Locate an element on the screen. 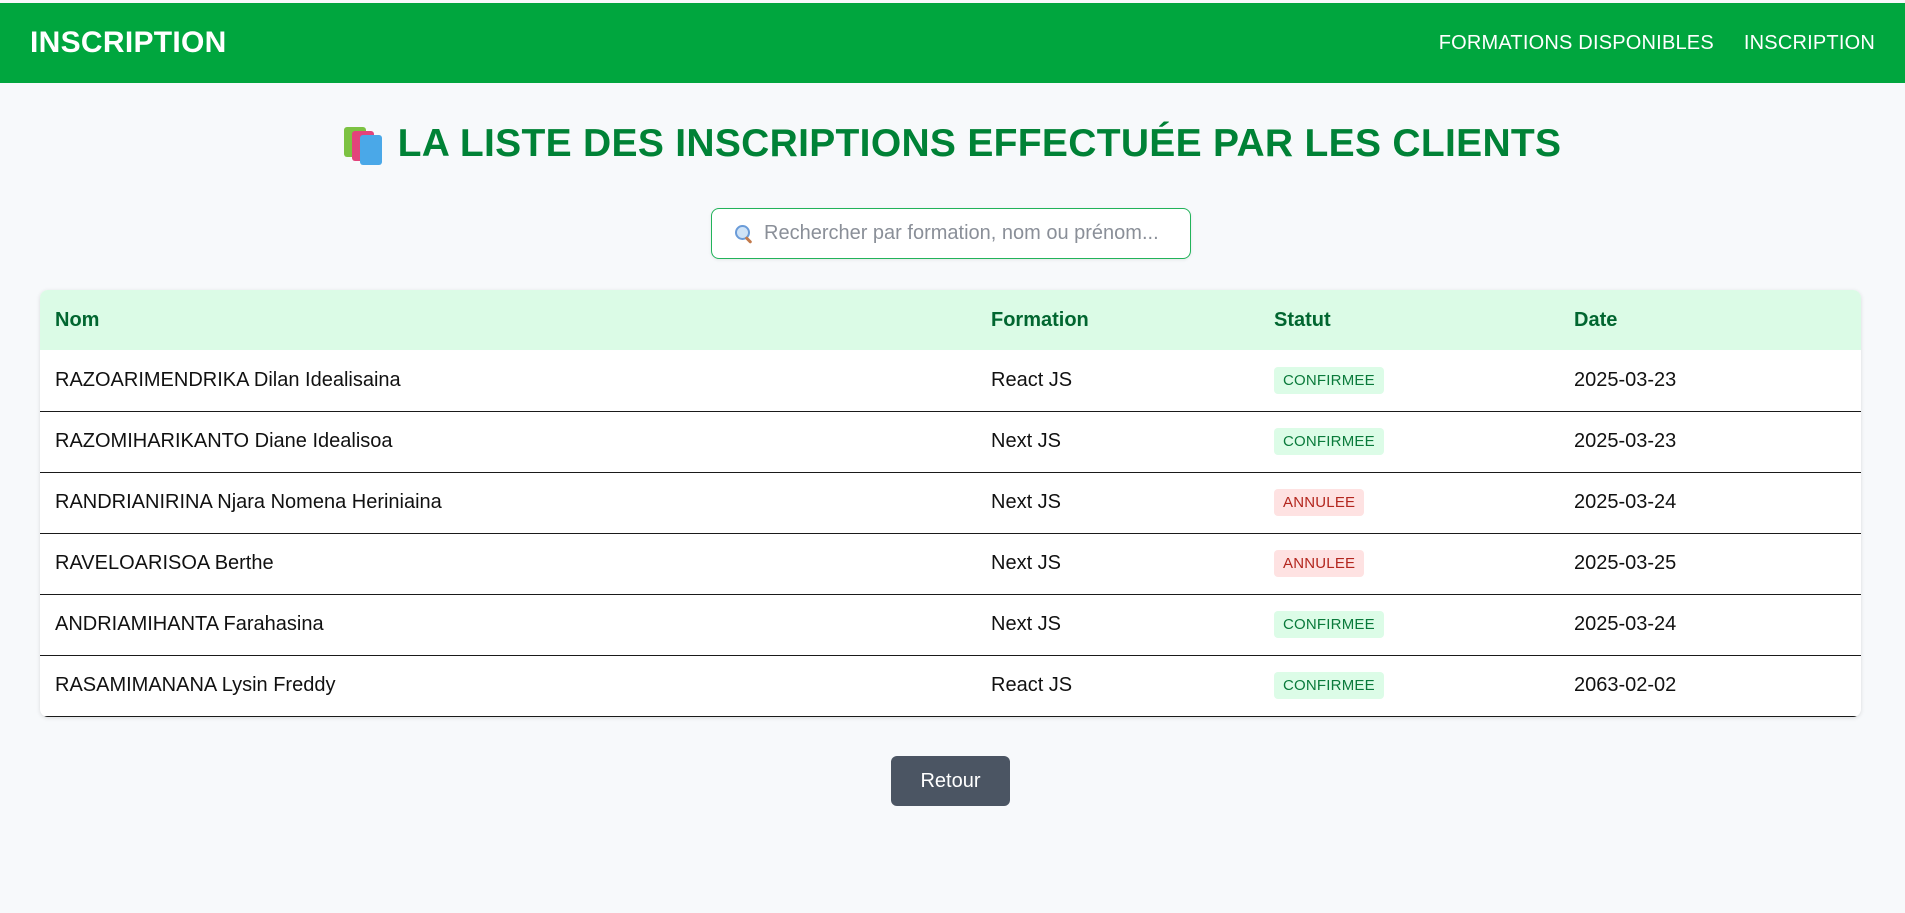  cell-nom: ANDRIAMIHANTA Farahasina is located at coordinates (189, 624).